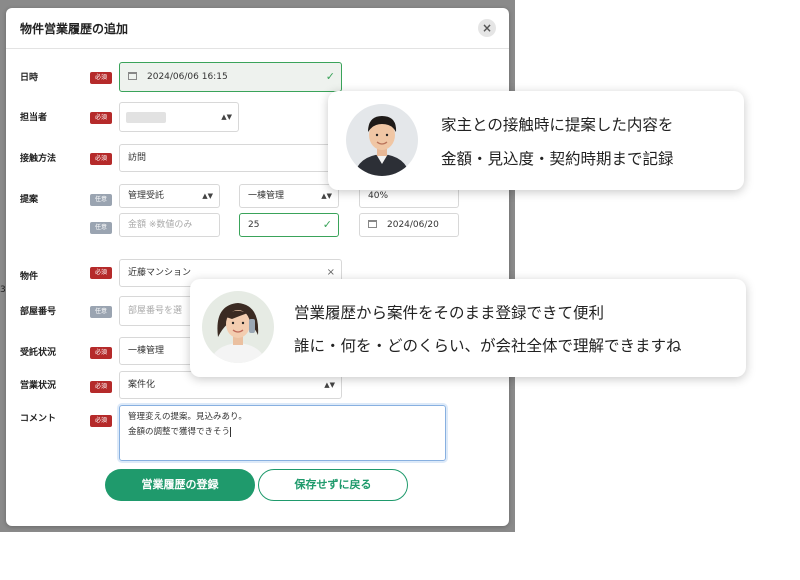 The image size is (800, 580). Describe the element at coordinates (38, 419) in the screenshot. I see `comment-label: コメント` at that location.